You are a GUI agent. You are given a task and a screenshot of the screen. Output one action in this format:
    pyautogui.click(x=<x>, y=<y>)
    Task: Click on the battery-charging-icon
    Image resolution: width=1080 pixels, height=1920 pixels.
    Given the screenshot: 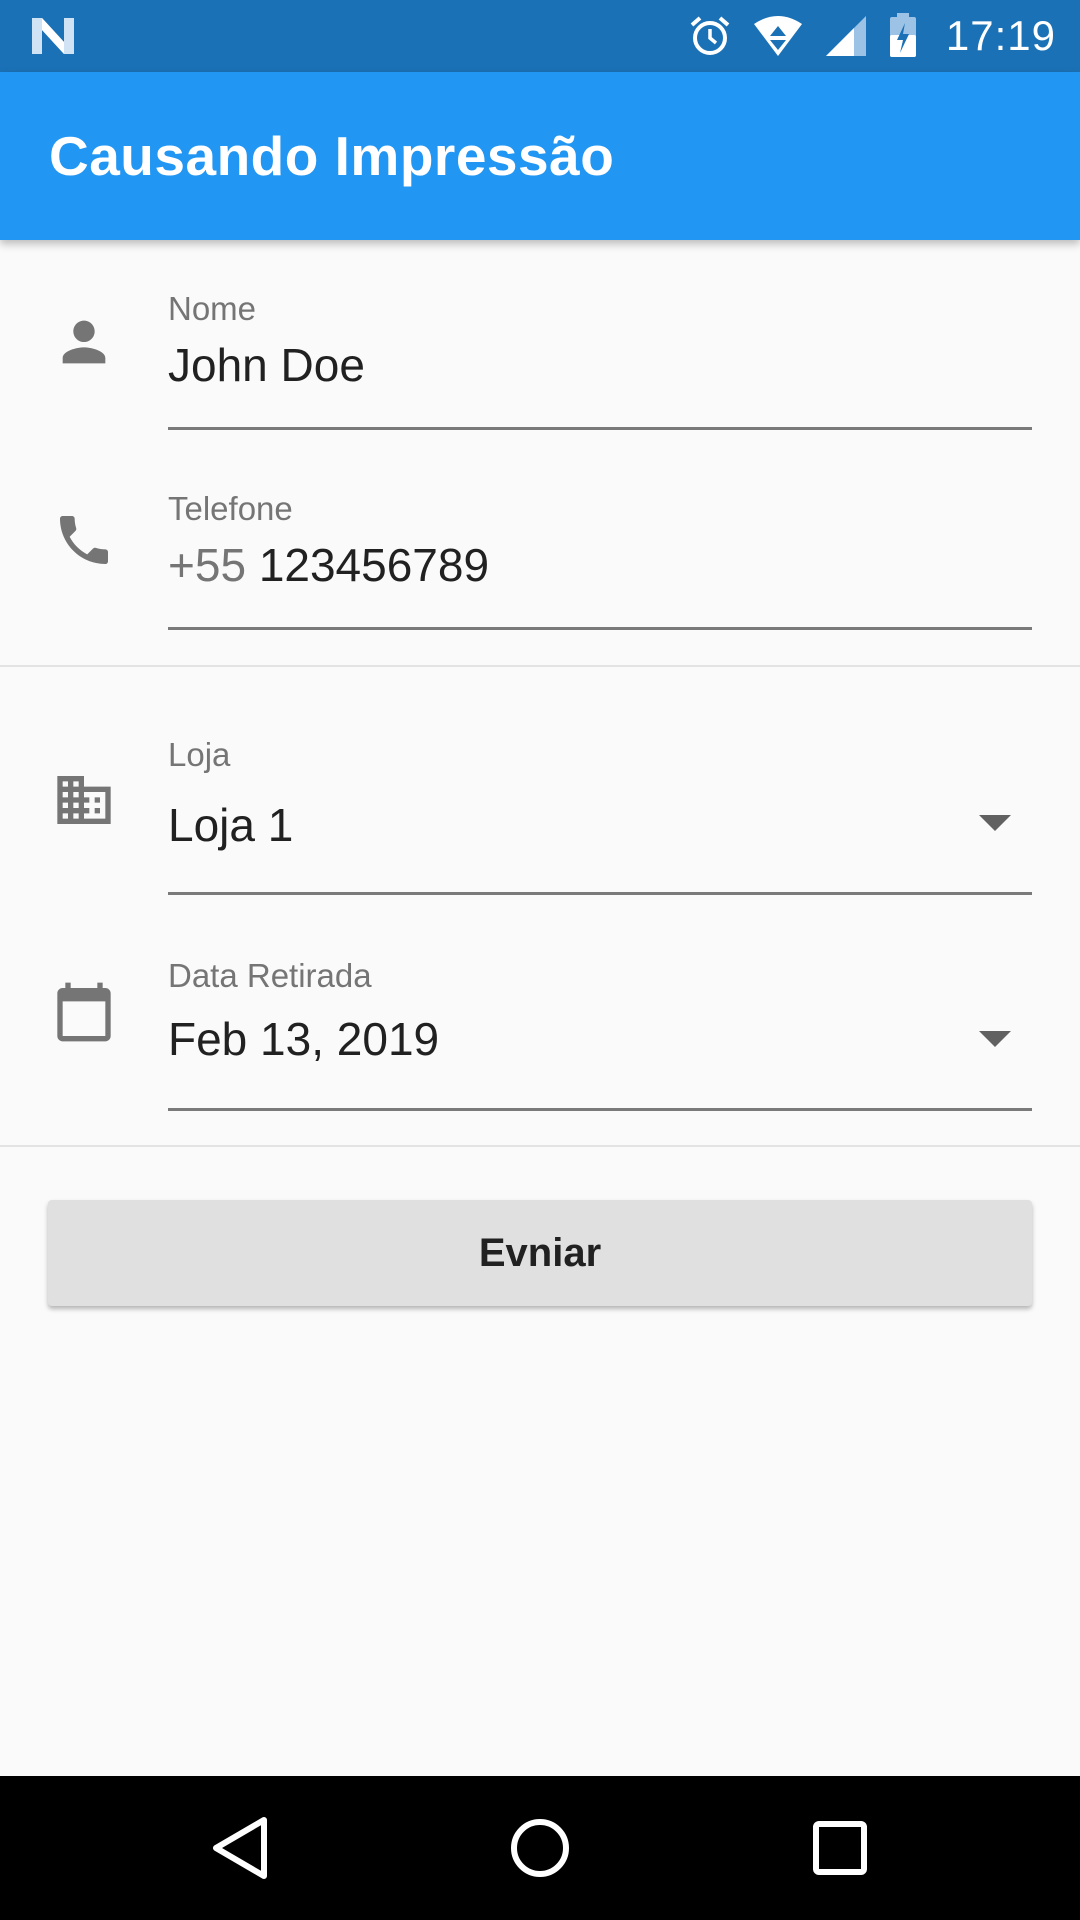 What is the action you would take?
    pyautogui.click(x=903, y=36)
    